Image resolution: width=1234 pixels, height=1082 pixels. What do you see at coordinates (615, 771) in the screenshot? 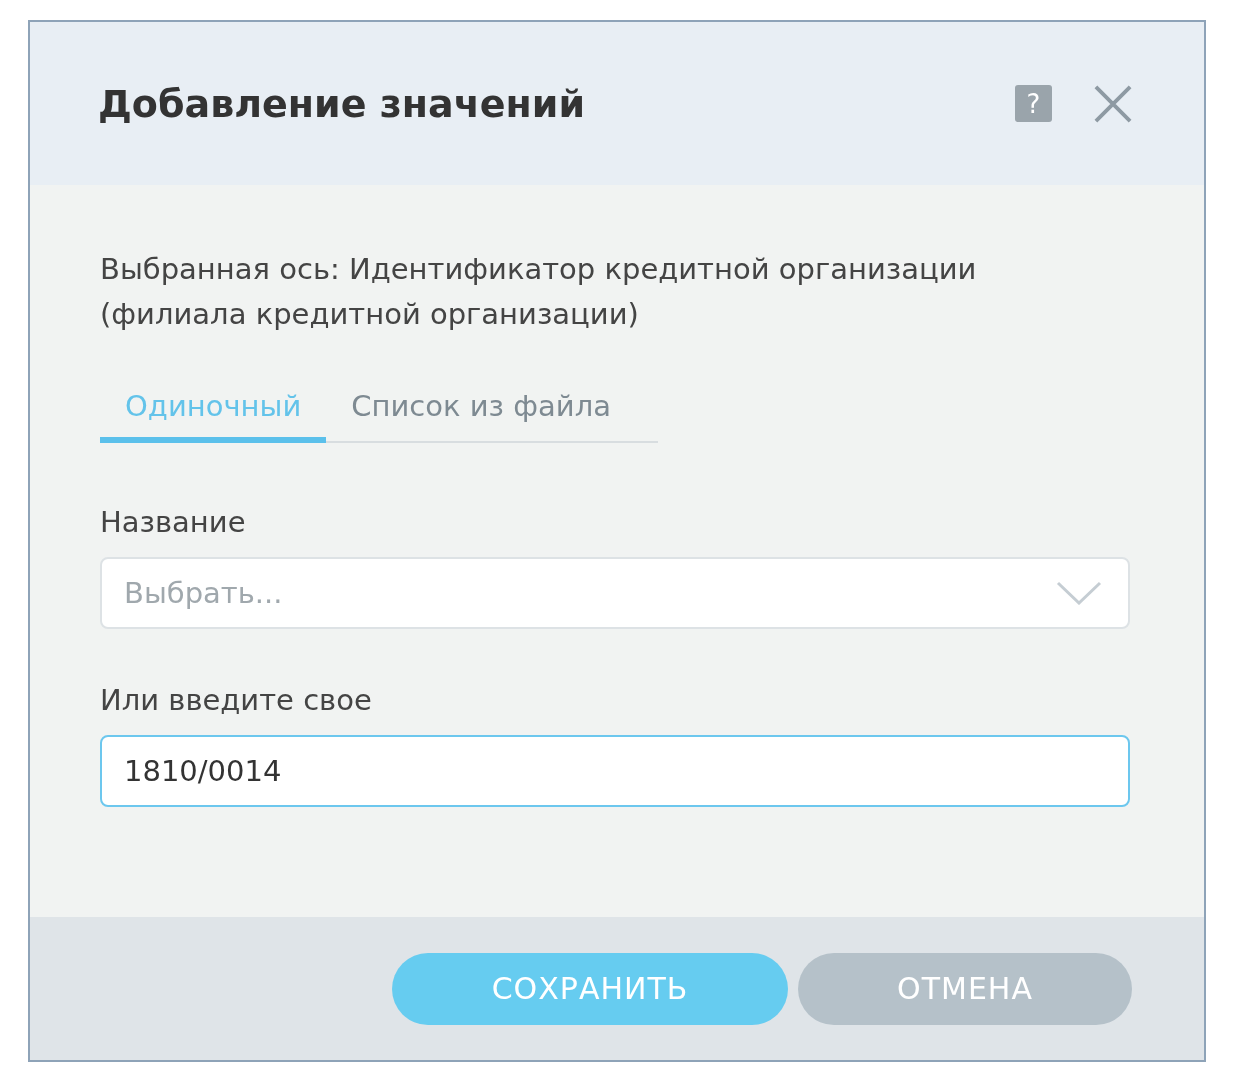
I see `input-field: 1810/0014` at bounding box center [615, 771].